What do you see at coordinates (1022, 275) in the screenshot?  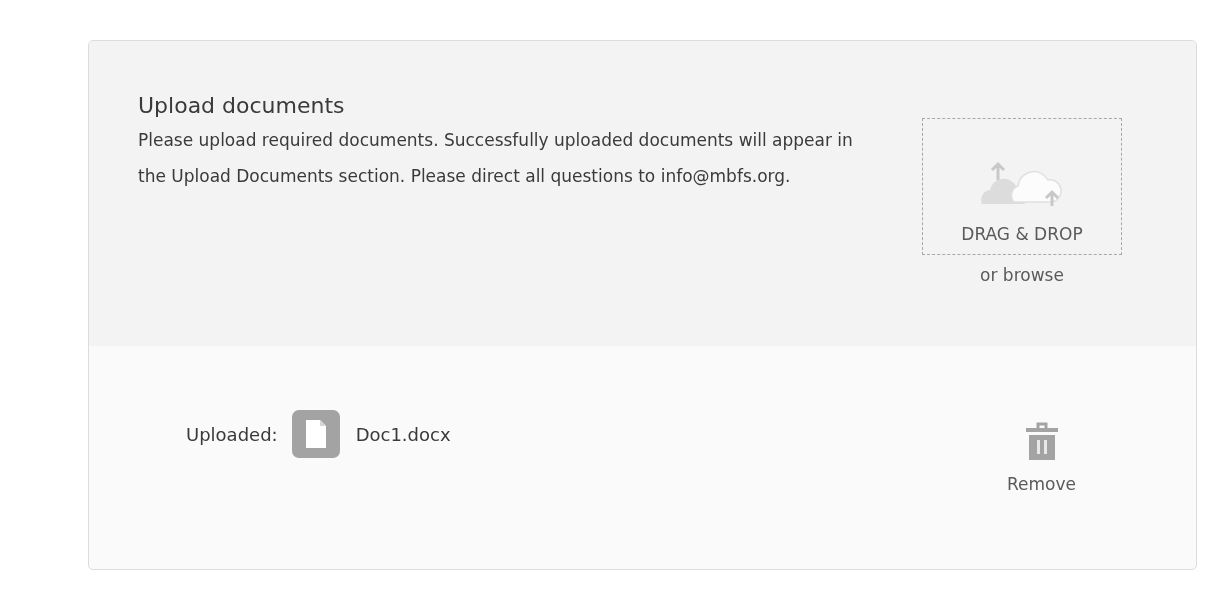 I see `browse-link: or browse` at bounding box center [1022, 275].